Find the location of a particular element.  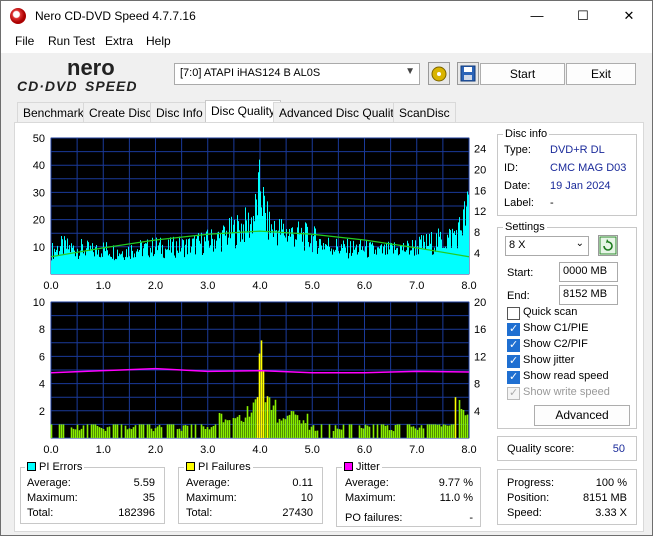

pi-errors-title-text: PI Errors is located at coordinates (61, 467).